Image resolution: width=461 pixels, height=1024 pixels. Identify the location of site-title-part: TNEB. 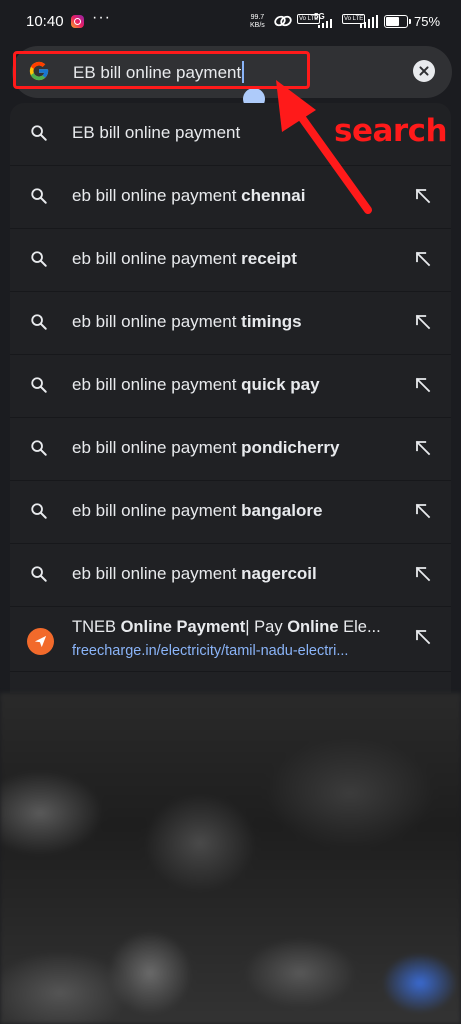
(96, 627).